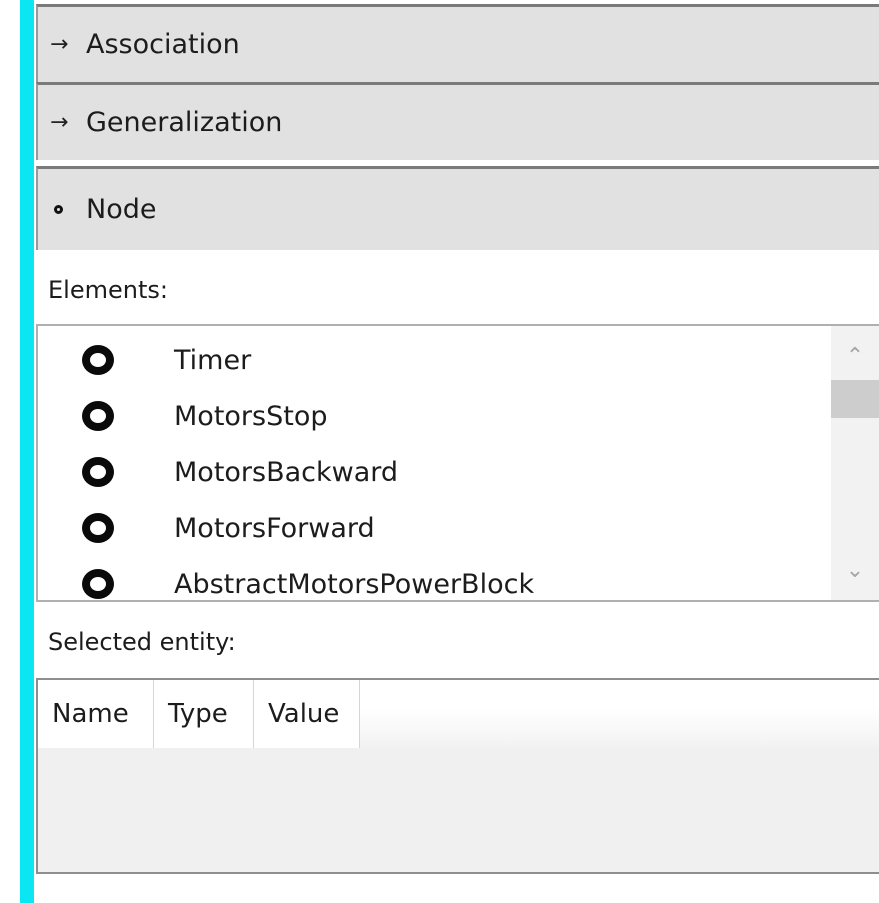 Image resolution: width=879 pixels, height=903 pixels. What do you see at coordinates (855, 399) in the screenshot?
I see `scroll-thumb` at bounding box center [855, 399].